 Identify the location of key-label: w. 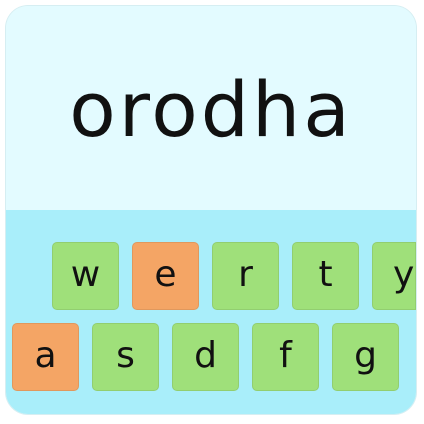
(85, 274).